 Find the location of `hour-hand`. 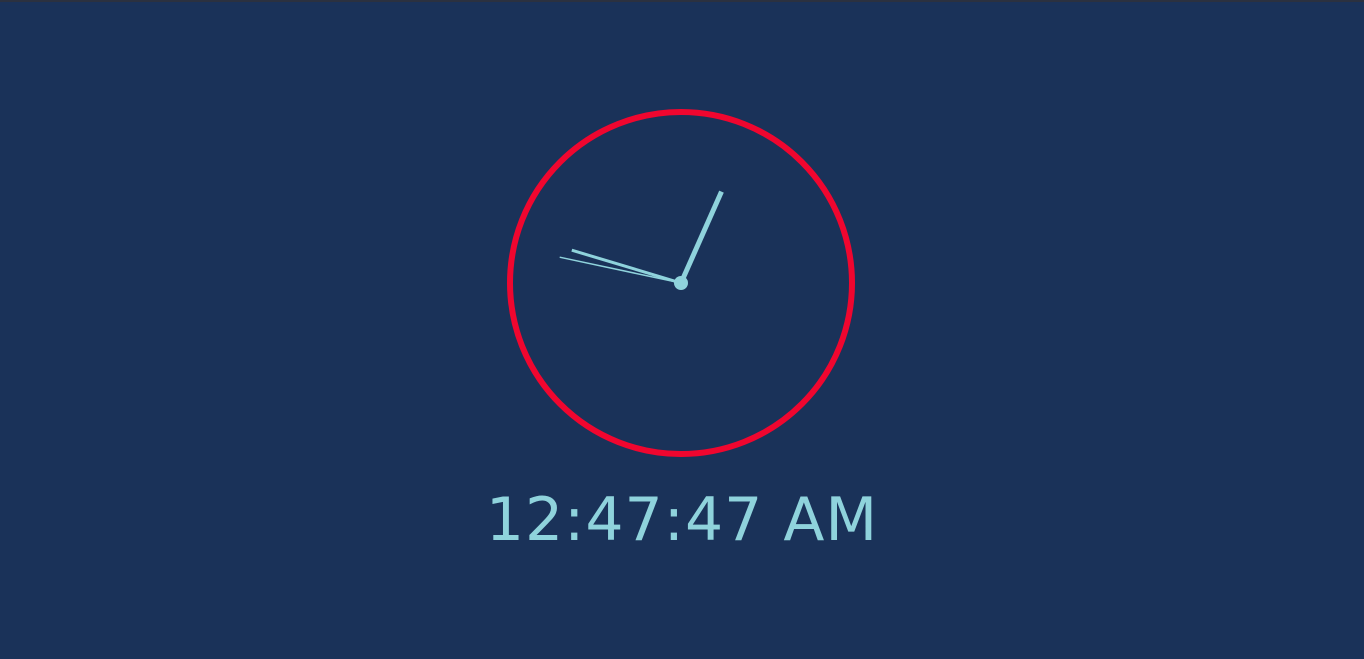

hour-hand is located at coordinates (701, 237).